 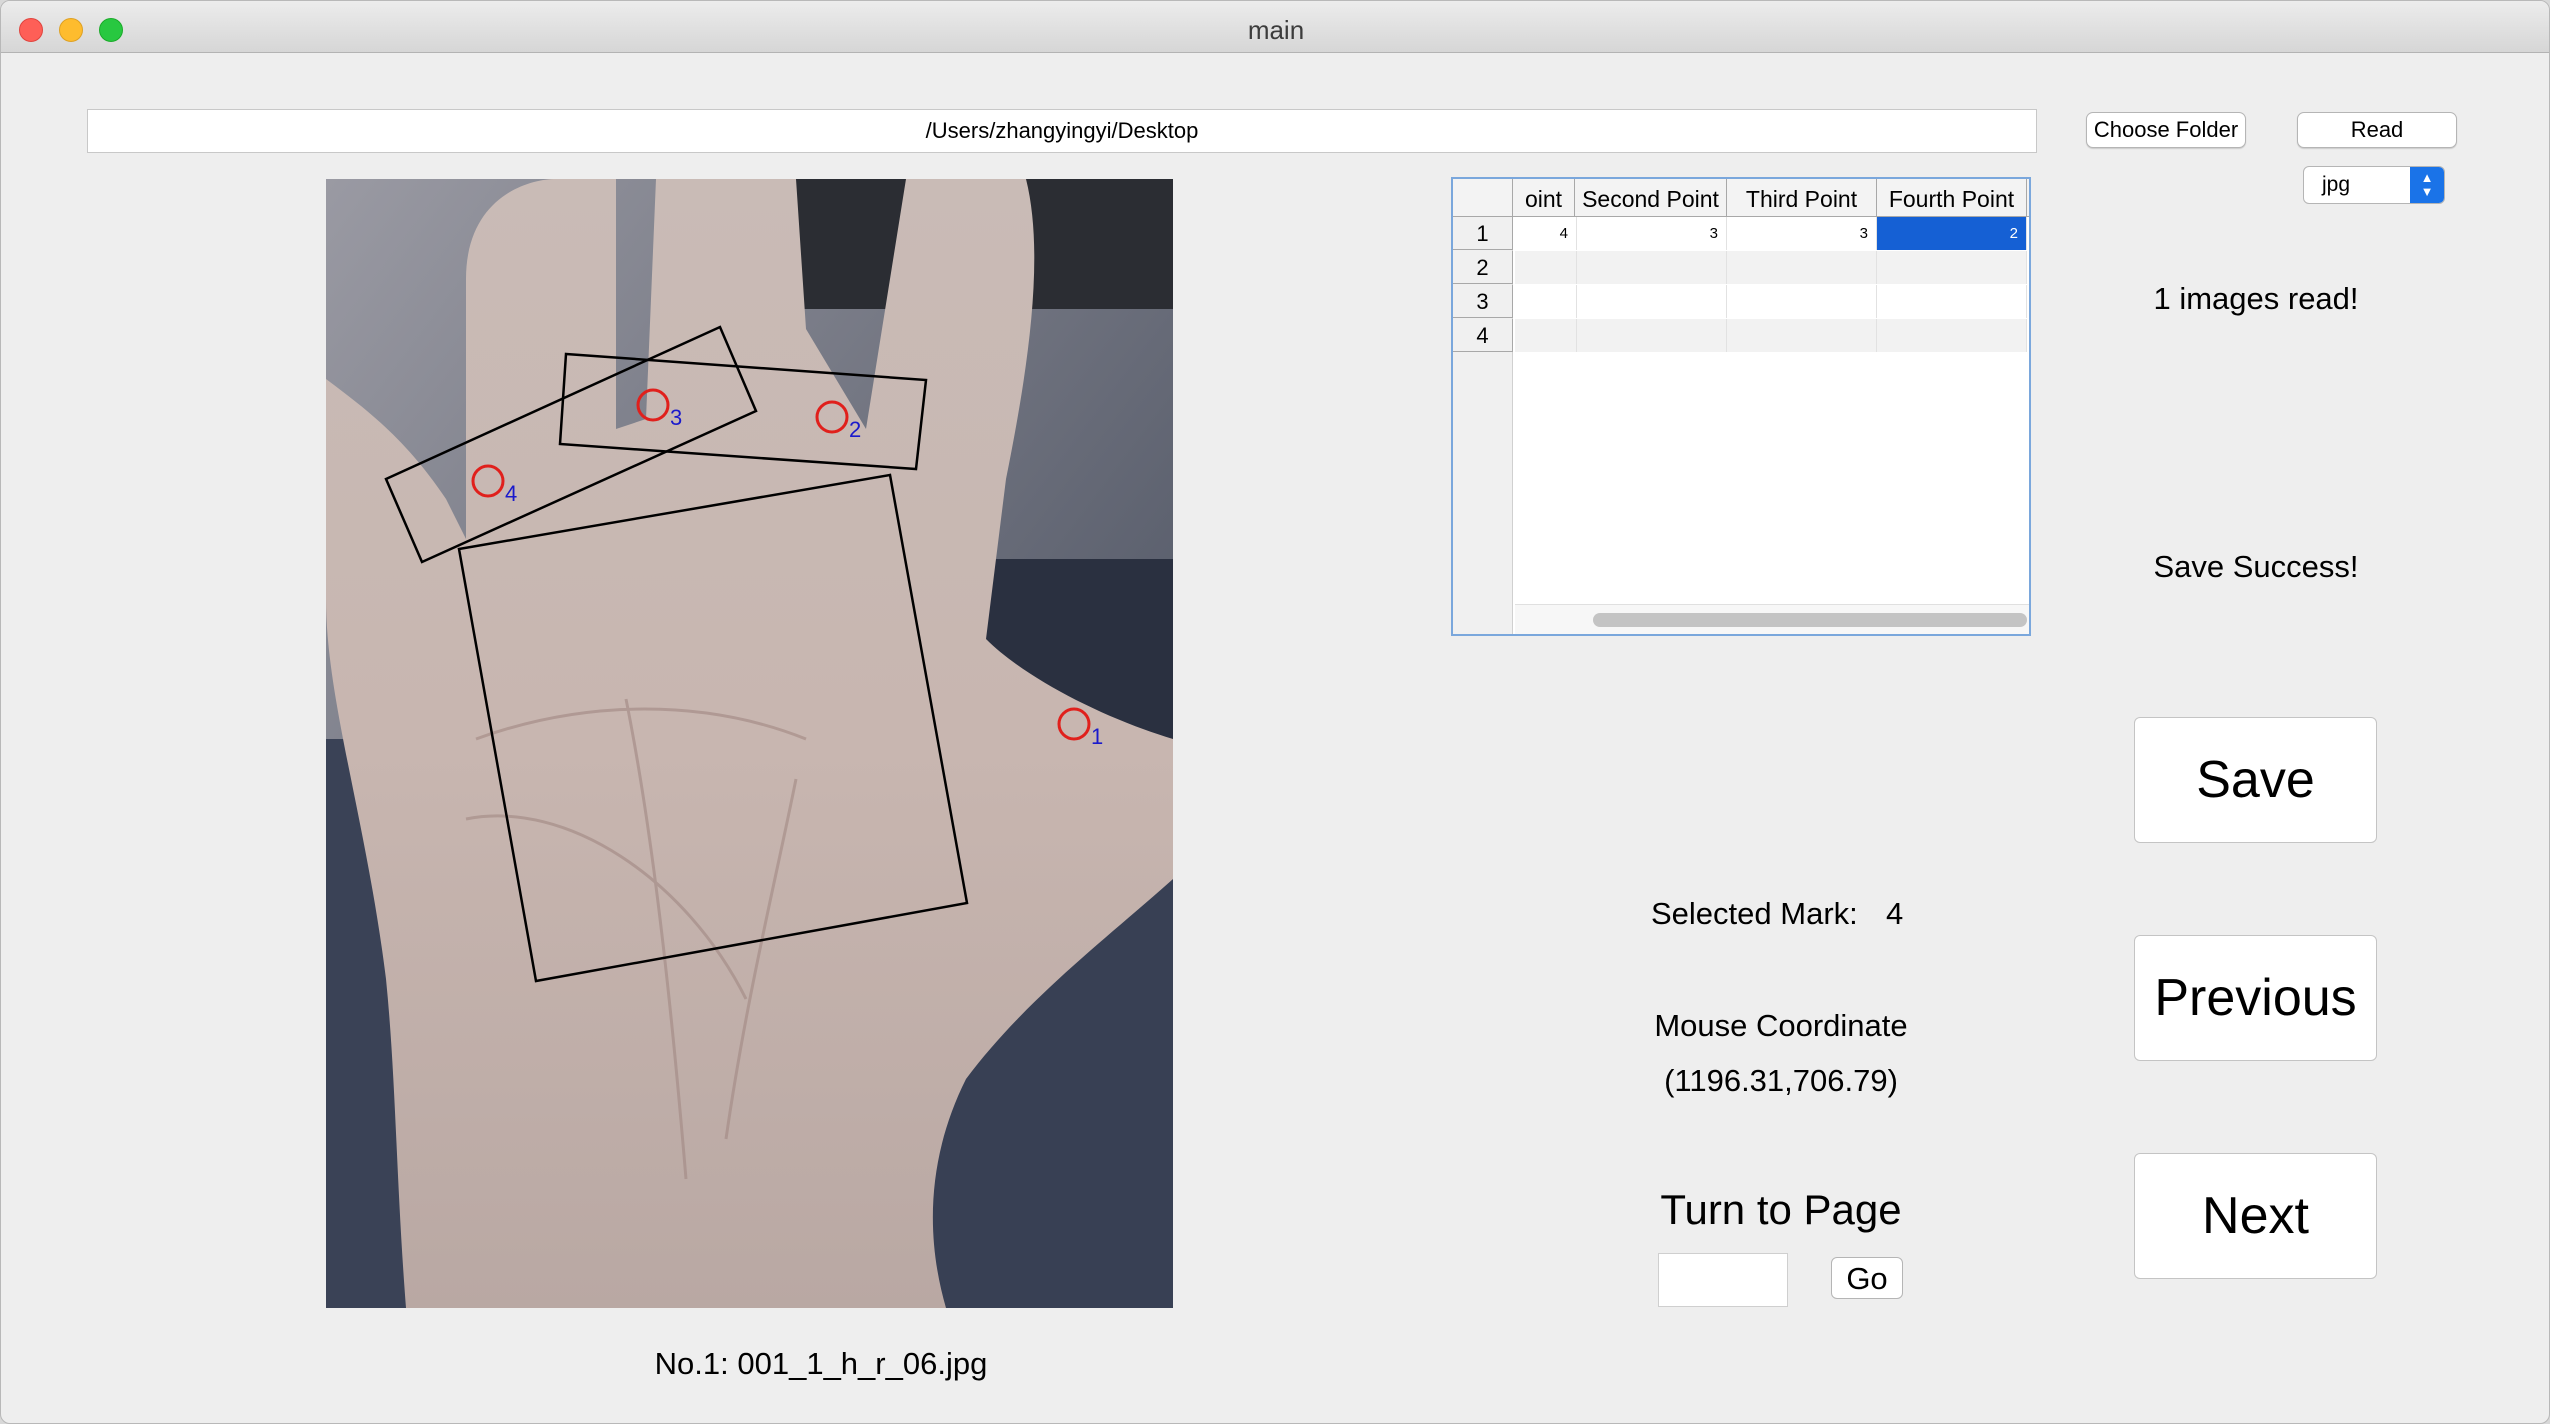 What do you see at coordinates (1810, 620) in the screenshot?
I see `scrollbar-thumb` at bounding box center [1810, 620].